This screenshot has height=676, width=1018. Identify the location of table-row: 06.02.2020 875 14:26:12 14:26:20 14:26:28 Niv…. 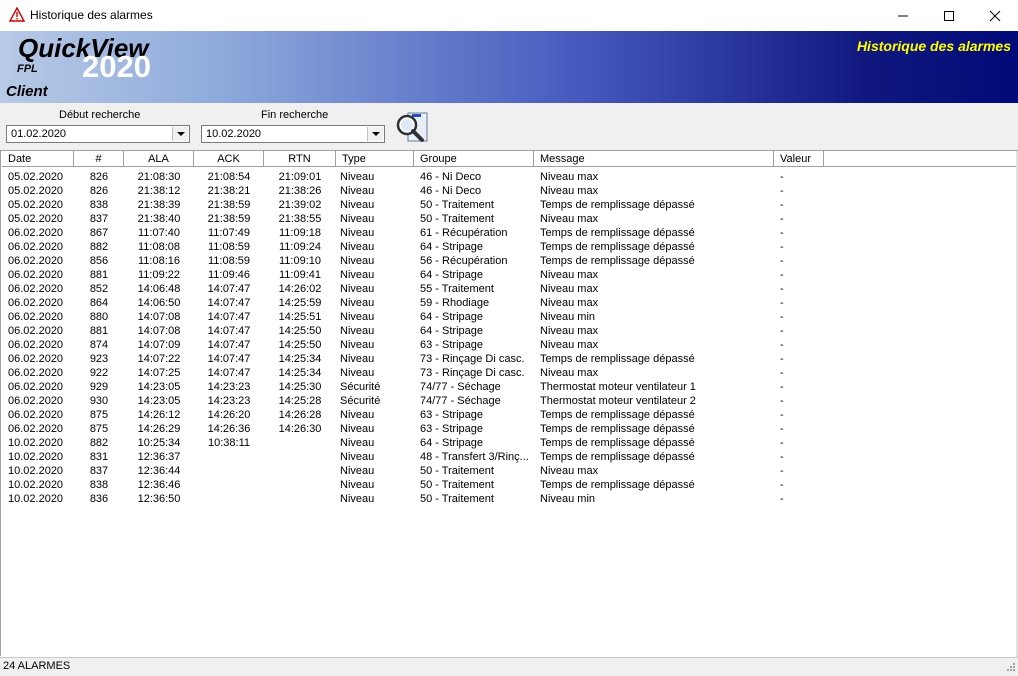
(509, 415).